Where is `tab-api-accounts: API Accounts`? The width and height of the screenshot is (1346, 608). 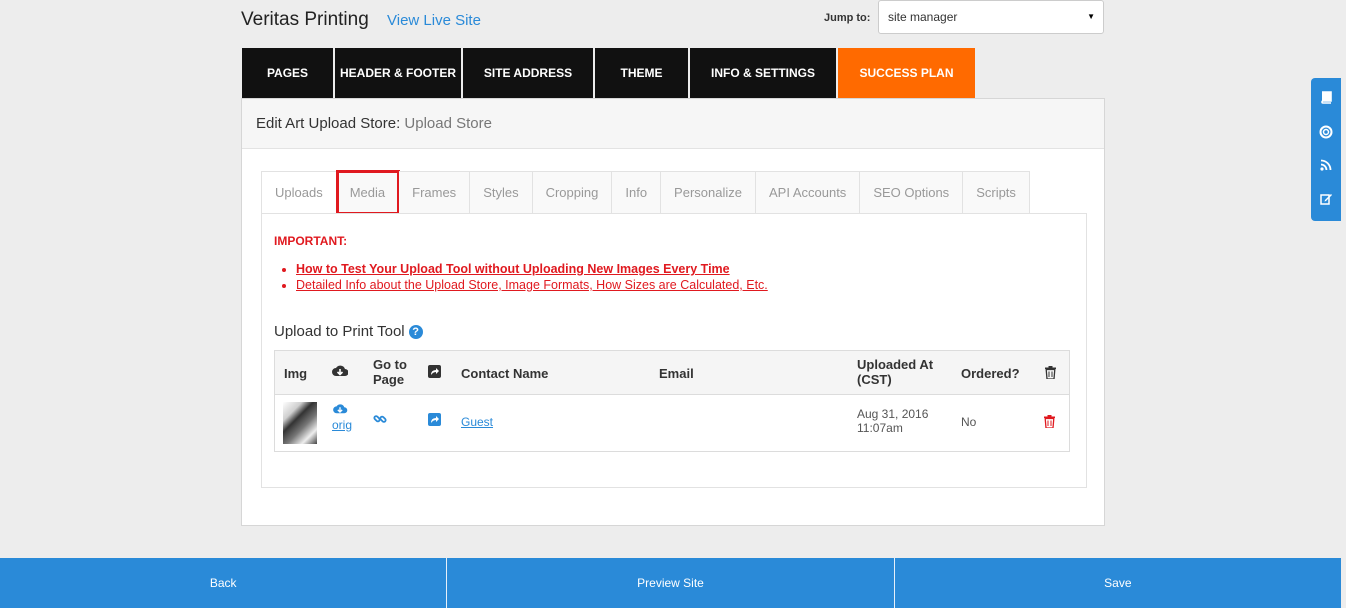
tab-api-accounts: API Accounts is located at coordinates (808, 192).